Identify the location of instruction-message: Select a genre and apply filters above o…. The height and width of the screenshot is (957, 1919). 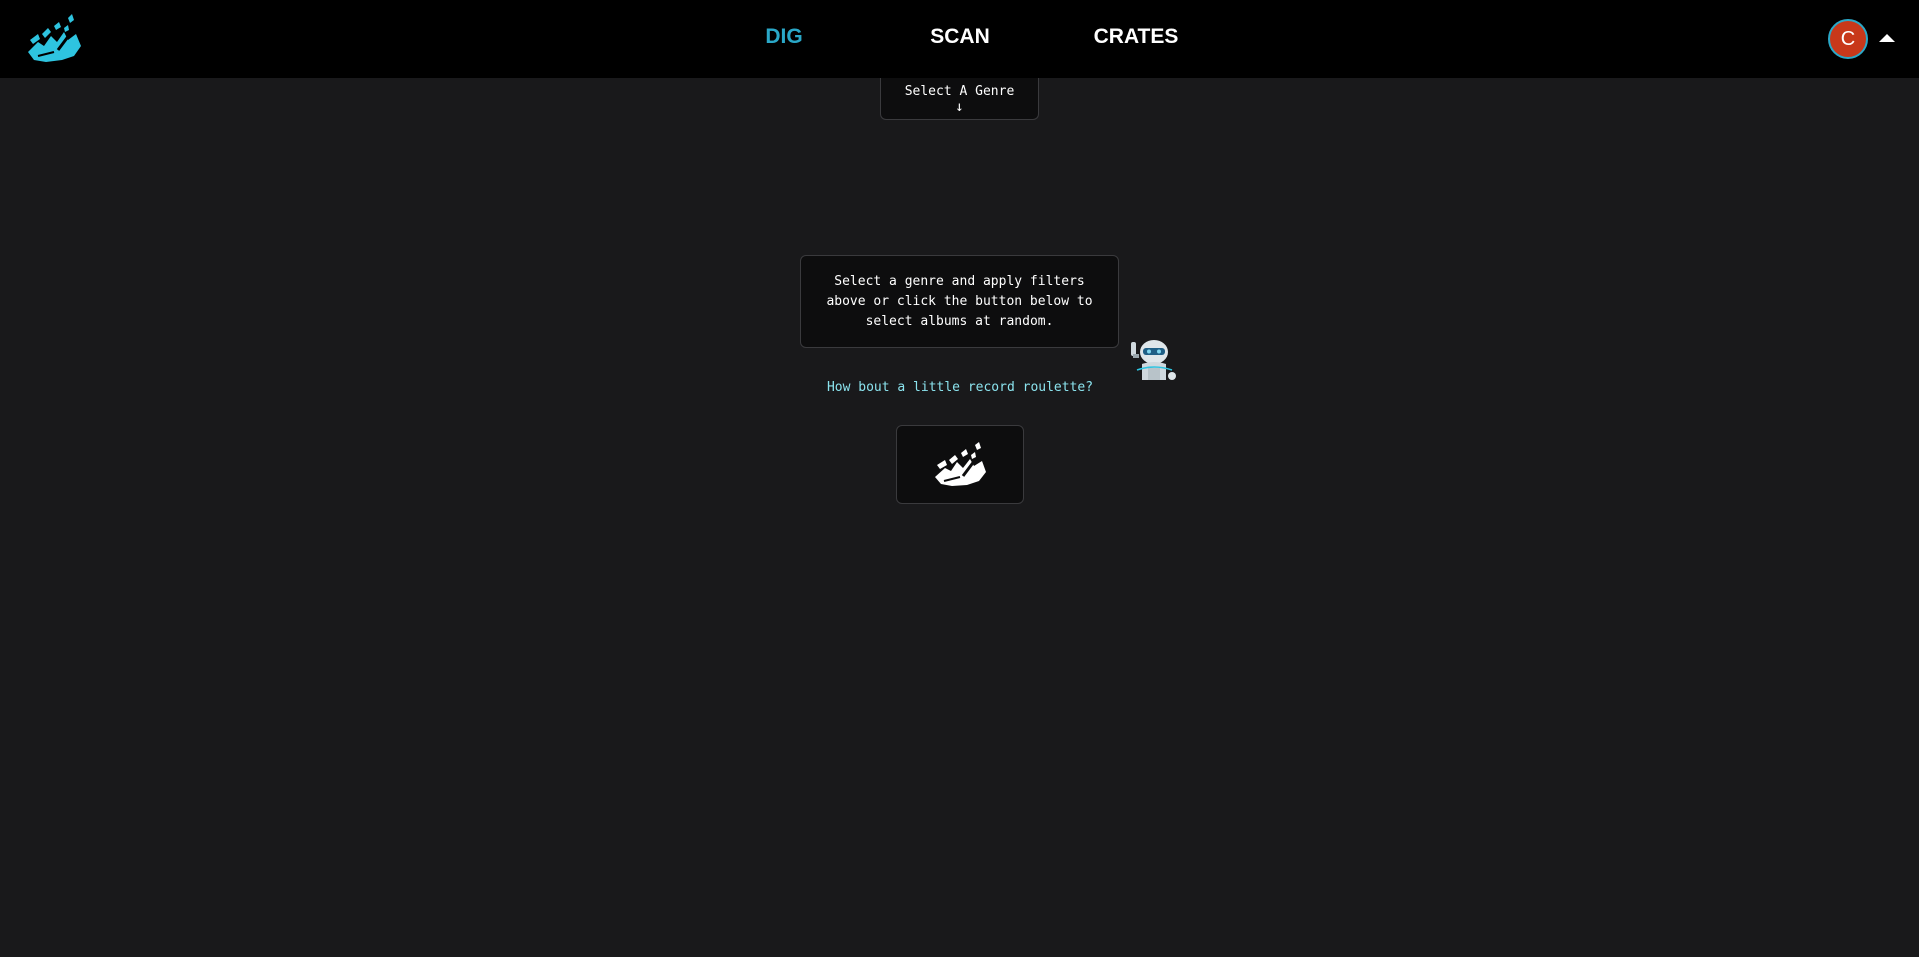
(959, 301).